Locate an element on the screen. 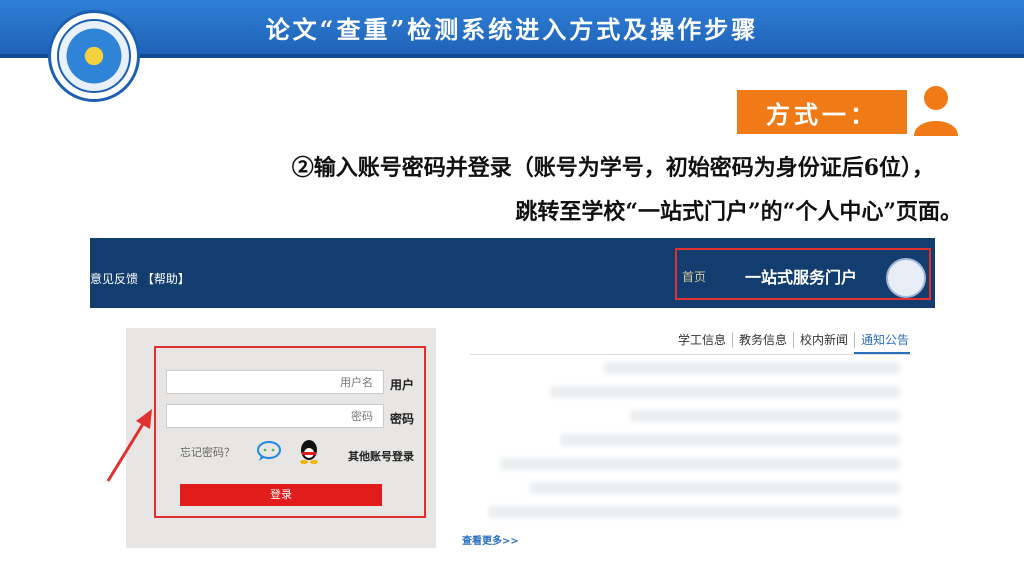 The height and width of the screenshot is (576, 1024). tab-notices: 通知公告 is located at coordinates (885, 340).